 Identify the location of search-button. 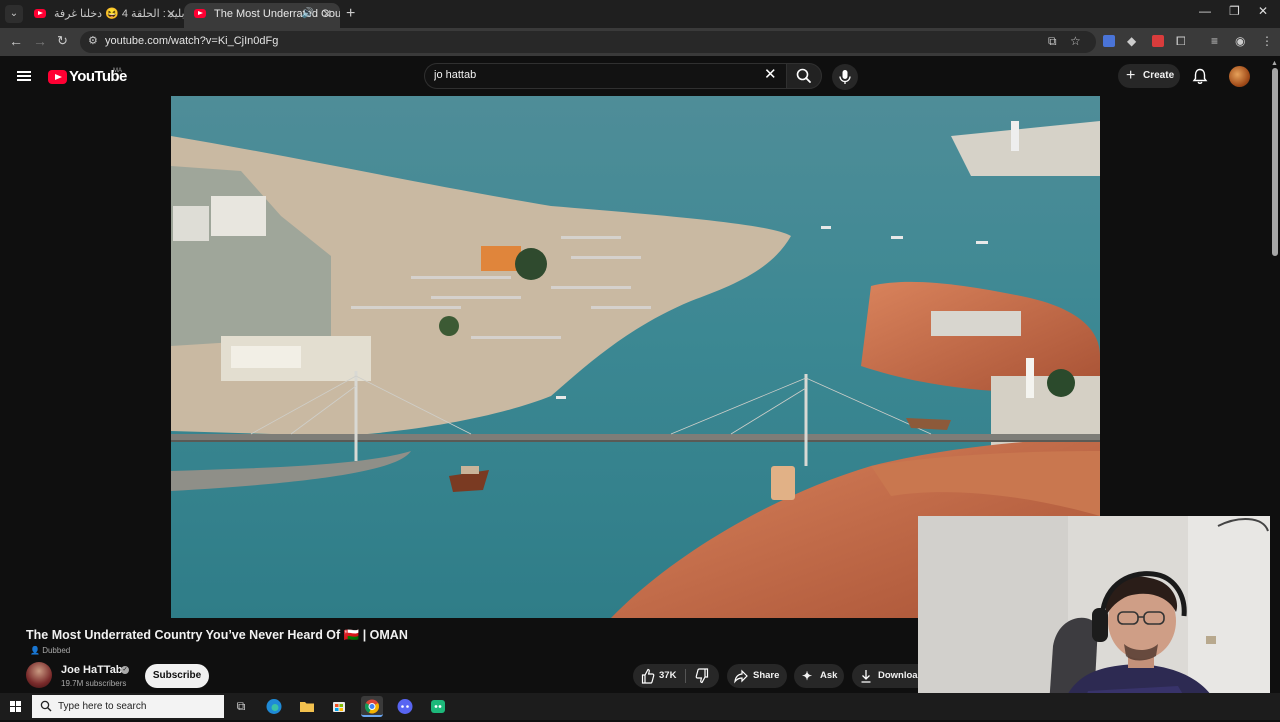
(804, 76).